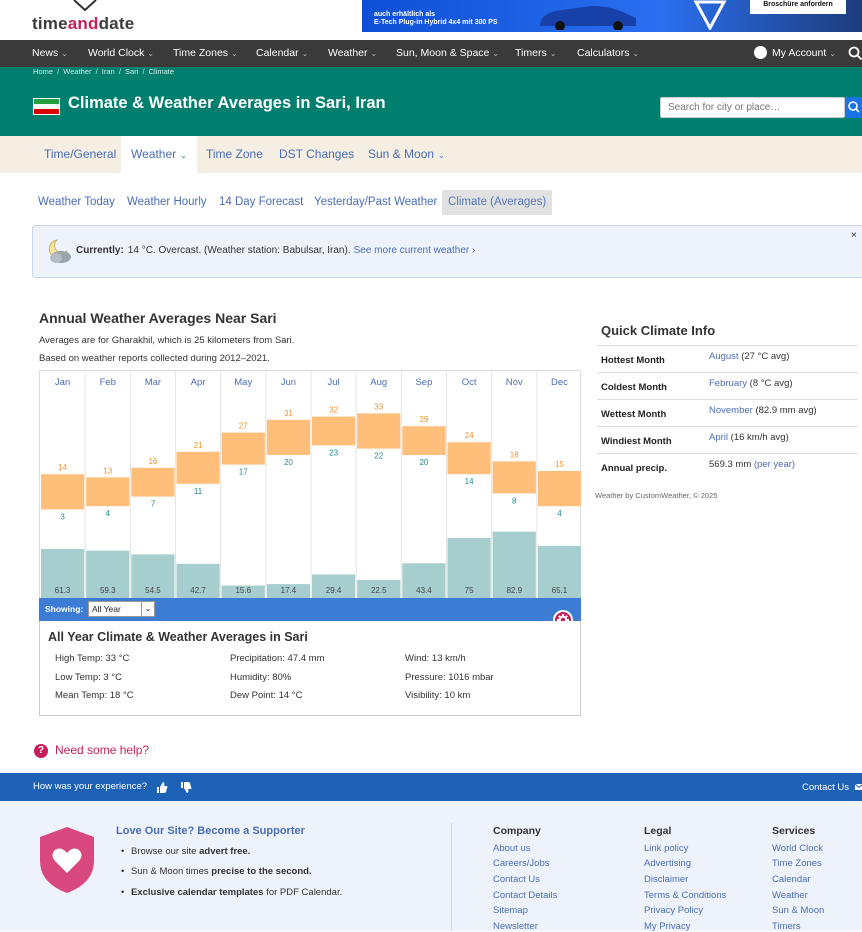 The image size is (862, 932). Describe the element at coordinates (853, 107) in the screenshot. I see `search-button` at that location.